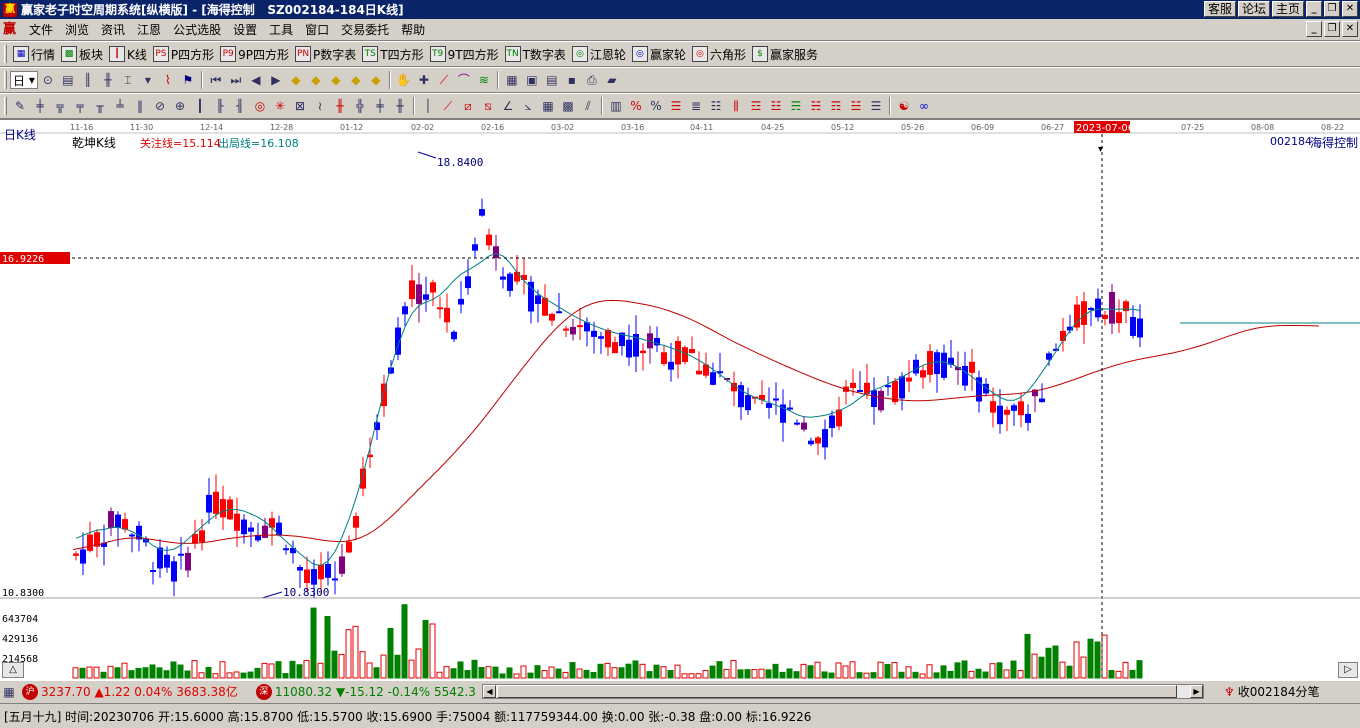 The width and height of the screenshot is (1360, 728). I want to click on winner-service-button: $ 赢家服务, so click(785, 54).